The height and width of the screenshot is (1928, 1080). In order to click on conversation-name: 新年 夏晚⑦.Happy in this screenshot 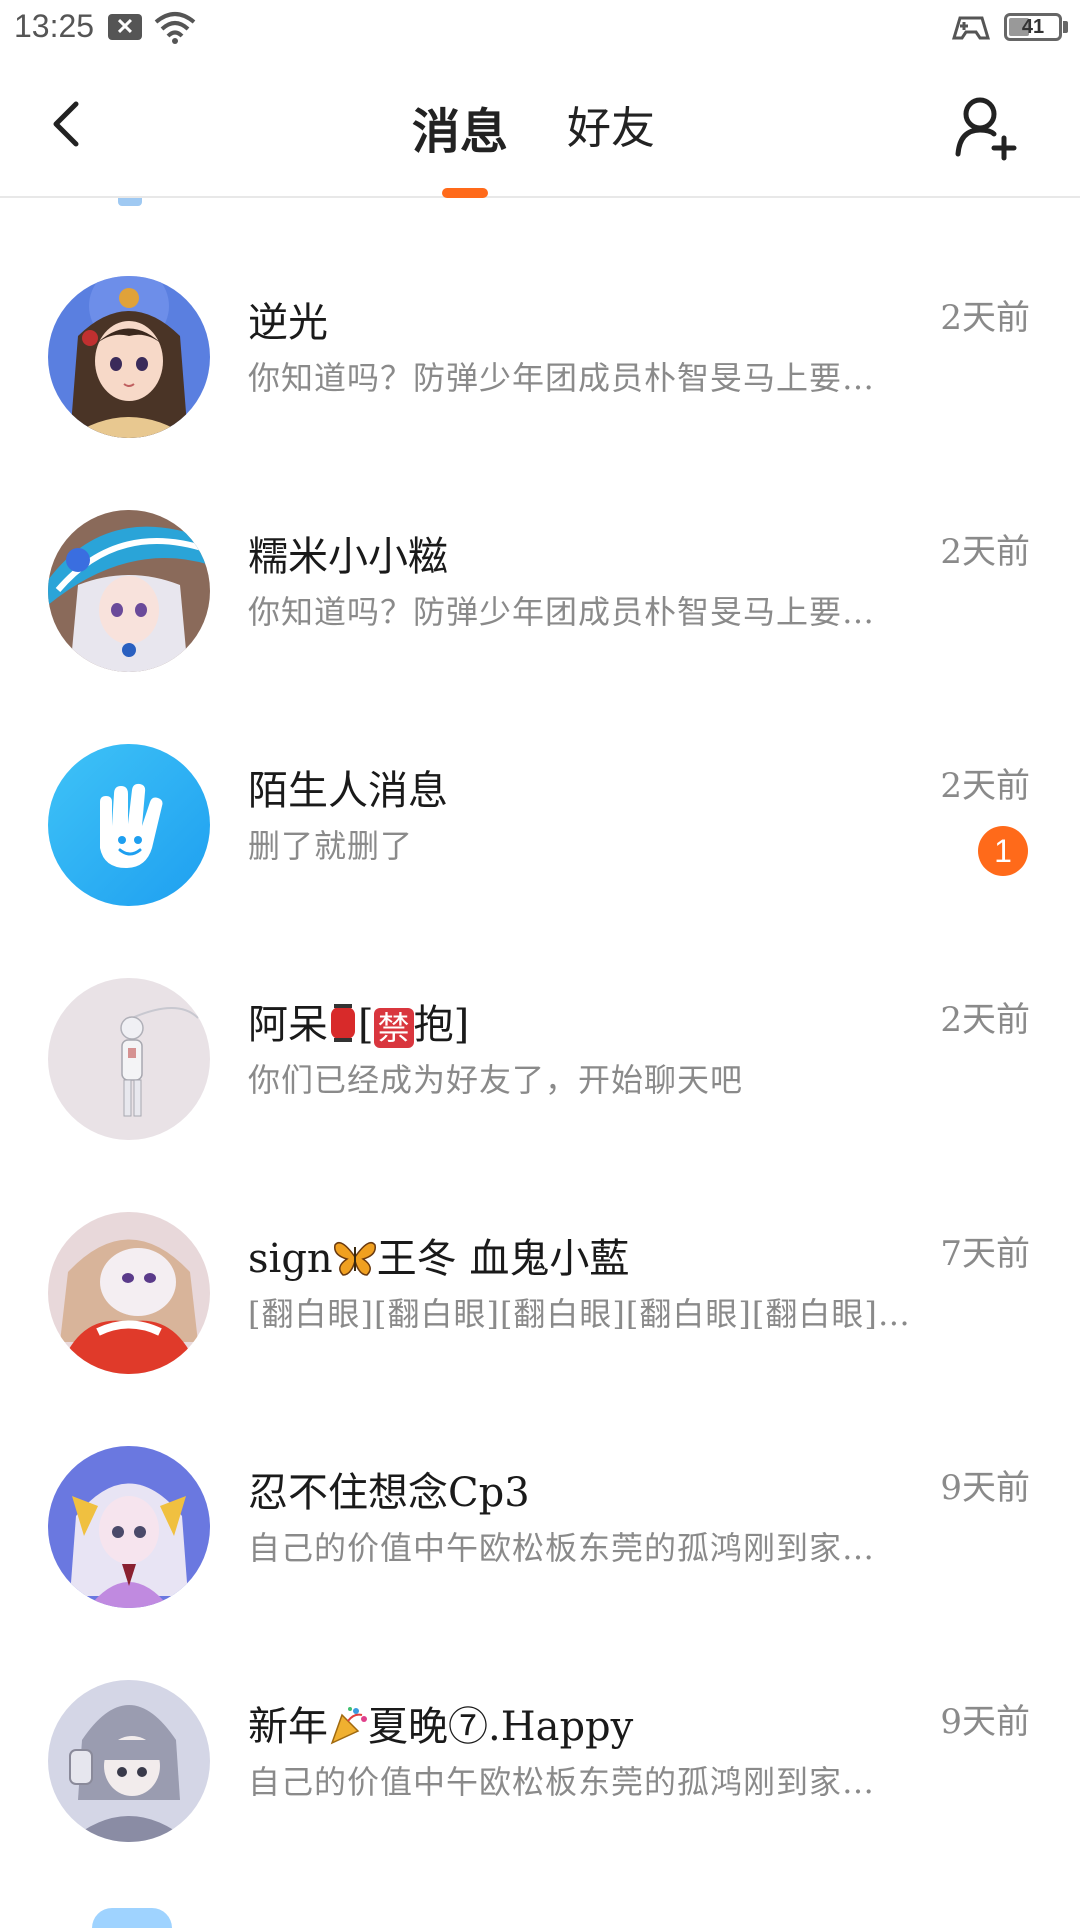, I will do `click(440, 1724)`.